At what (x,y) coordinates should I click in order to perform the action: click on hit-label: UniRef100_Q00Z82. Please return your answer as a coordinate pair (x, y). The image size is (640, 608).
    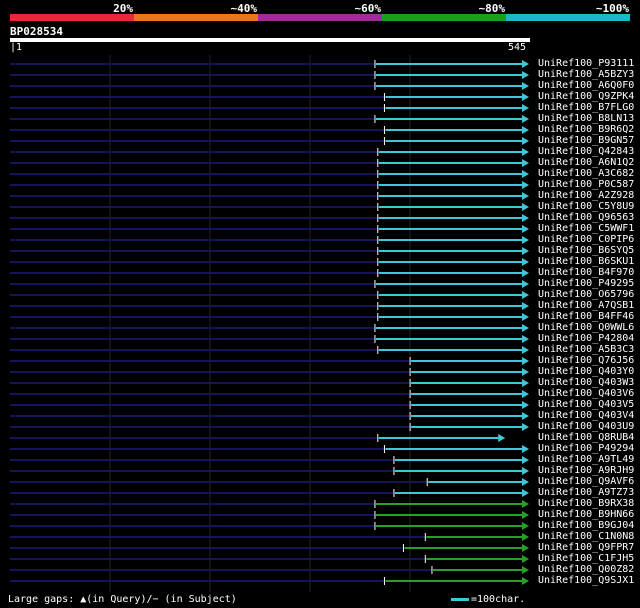
    Looking at the image, I should click on (586, 569).